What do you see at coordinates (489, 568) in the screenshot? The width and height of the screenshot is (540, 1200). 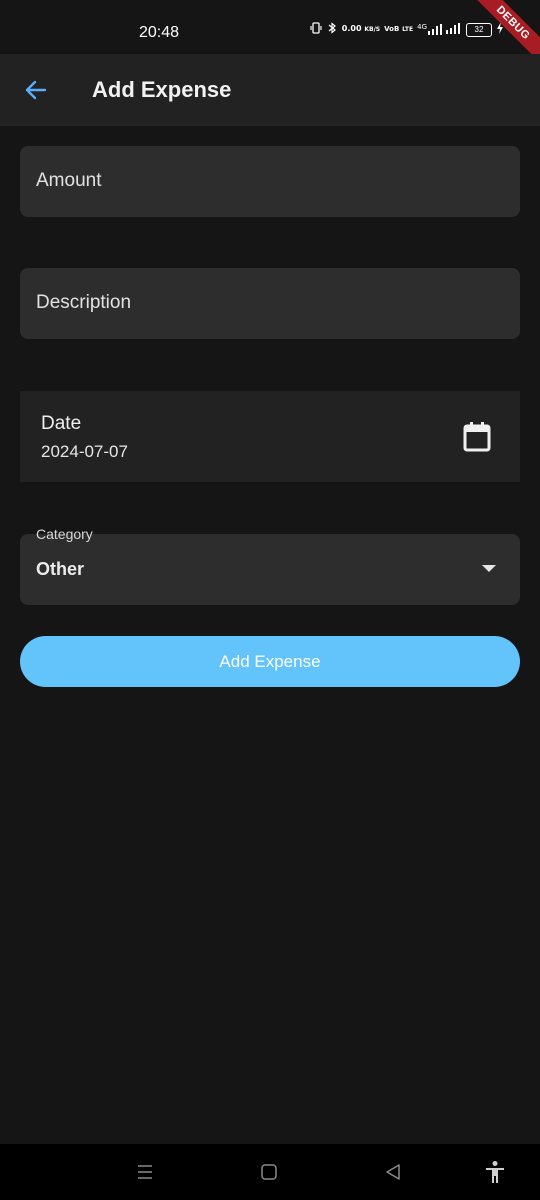 I see `arrow-drop-down-icon` at bounding box center [489, 568].